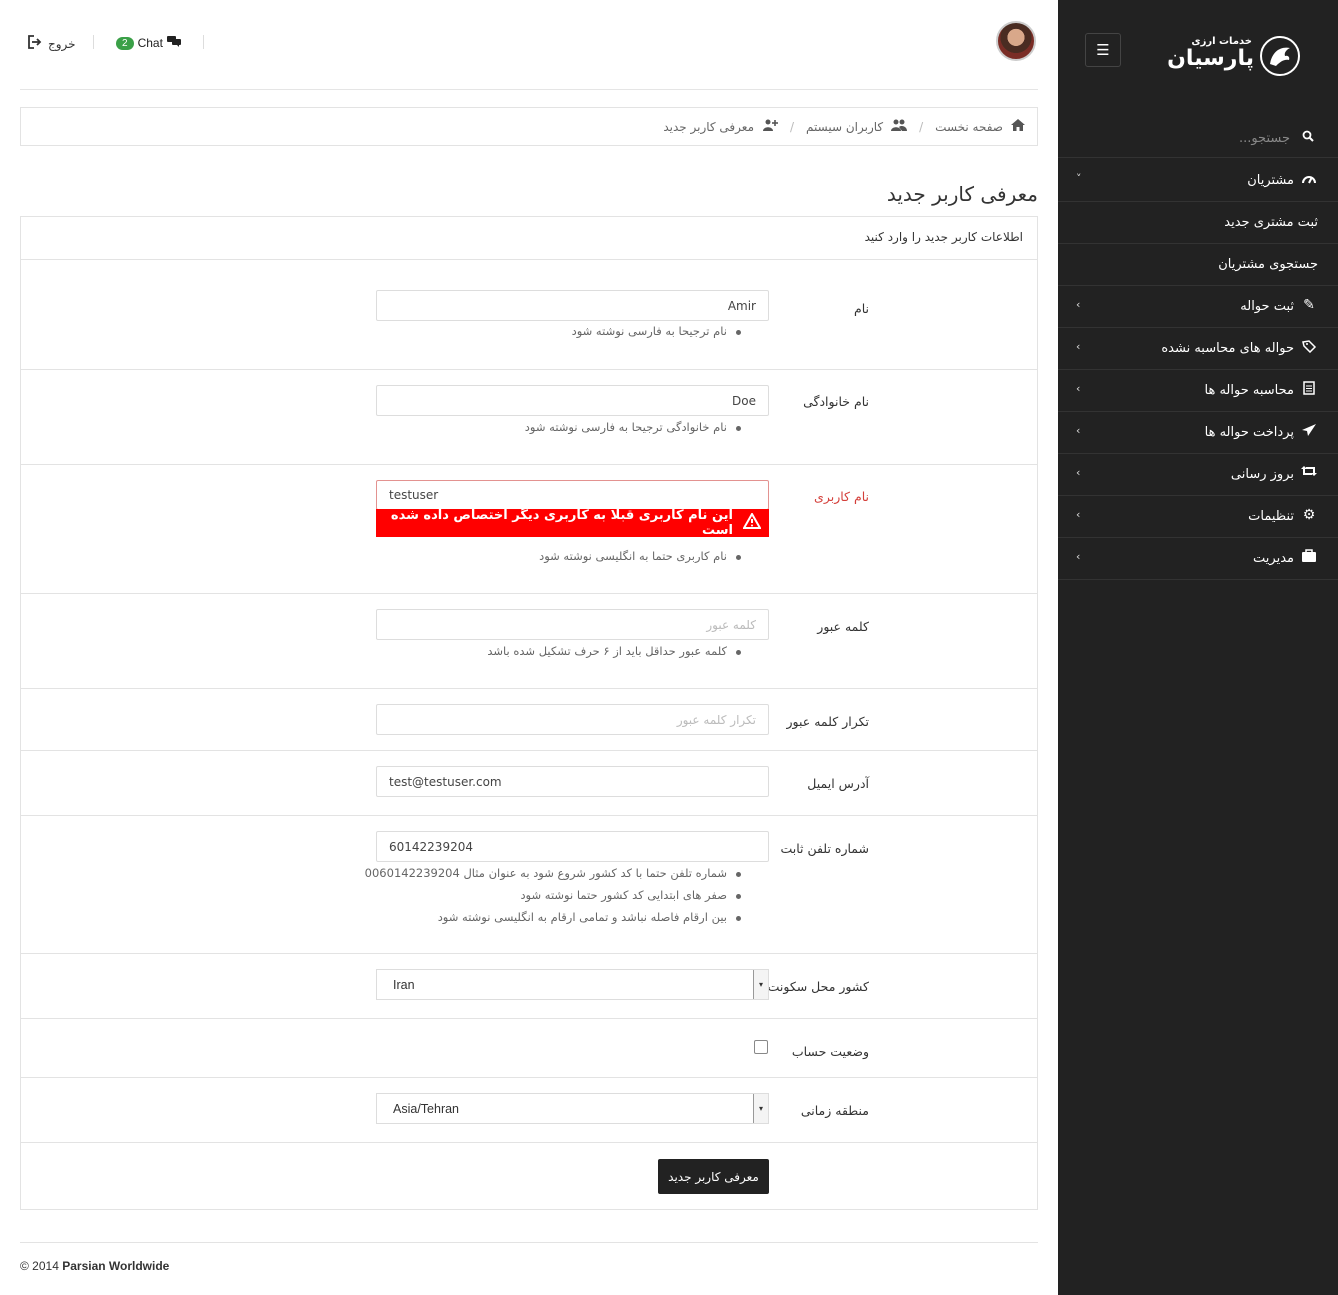  I want to click on avatar, so click(1016, 41).